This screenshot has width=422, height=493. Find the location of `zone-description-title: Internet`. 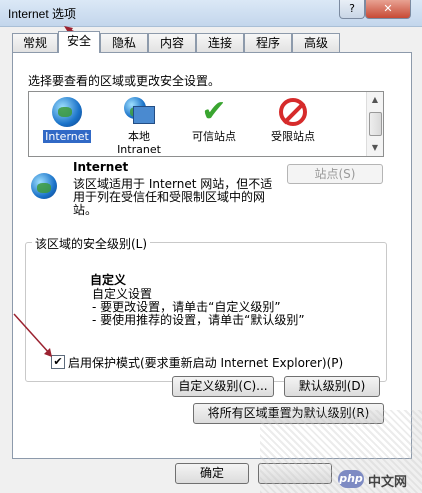

zone-description-title: Internet is located at coordinates (101, 167).